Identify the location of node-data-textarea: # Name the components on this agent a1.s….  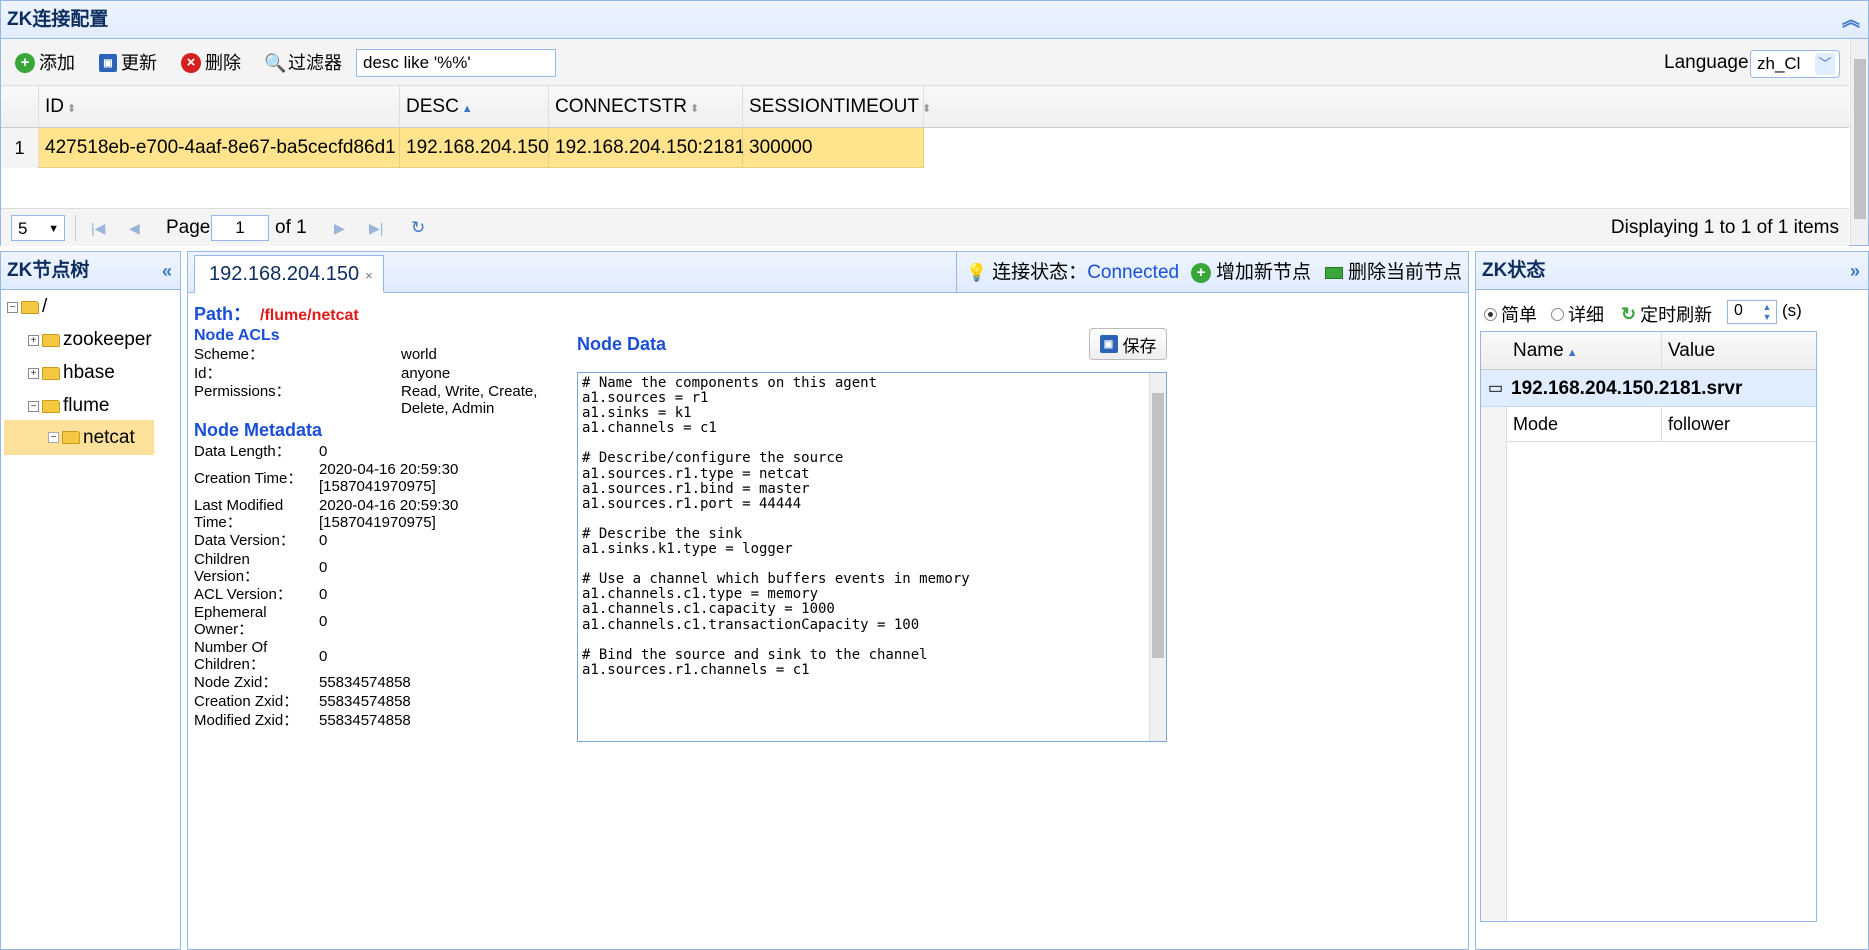
(872, 557).